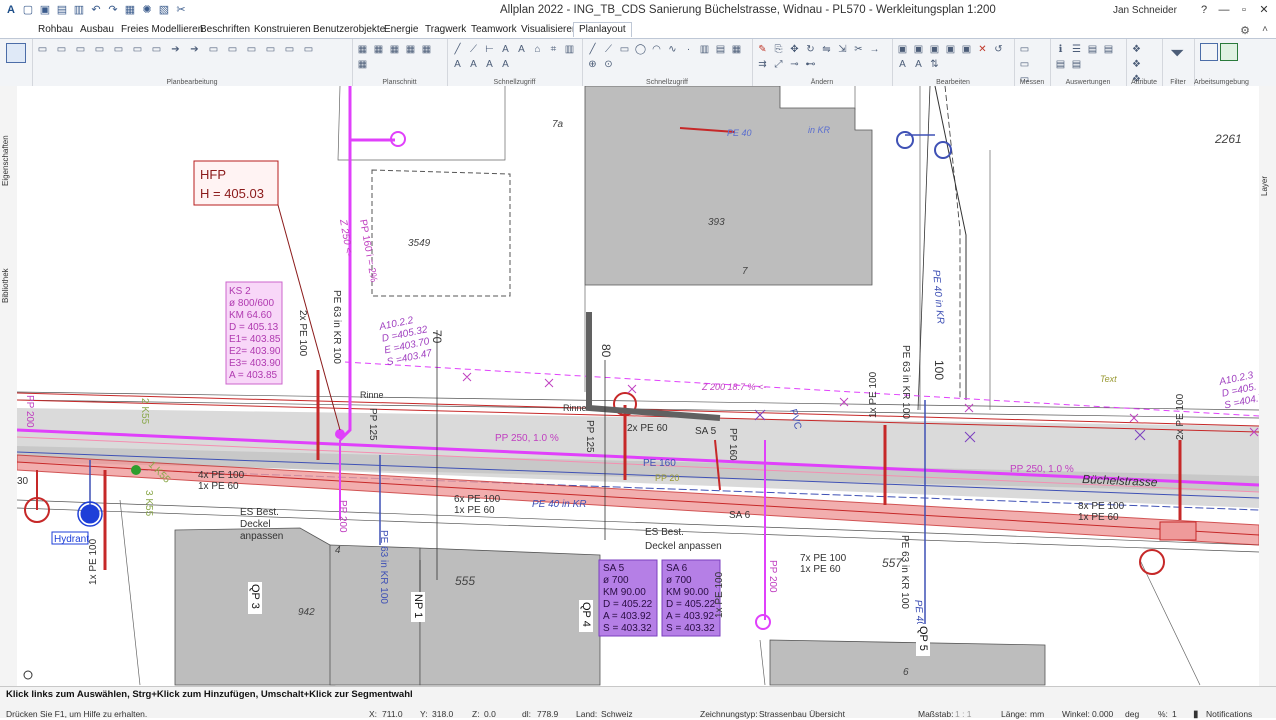  I want to click on extend-icon: →, so click(874, 49).